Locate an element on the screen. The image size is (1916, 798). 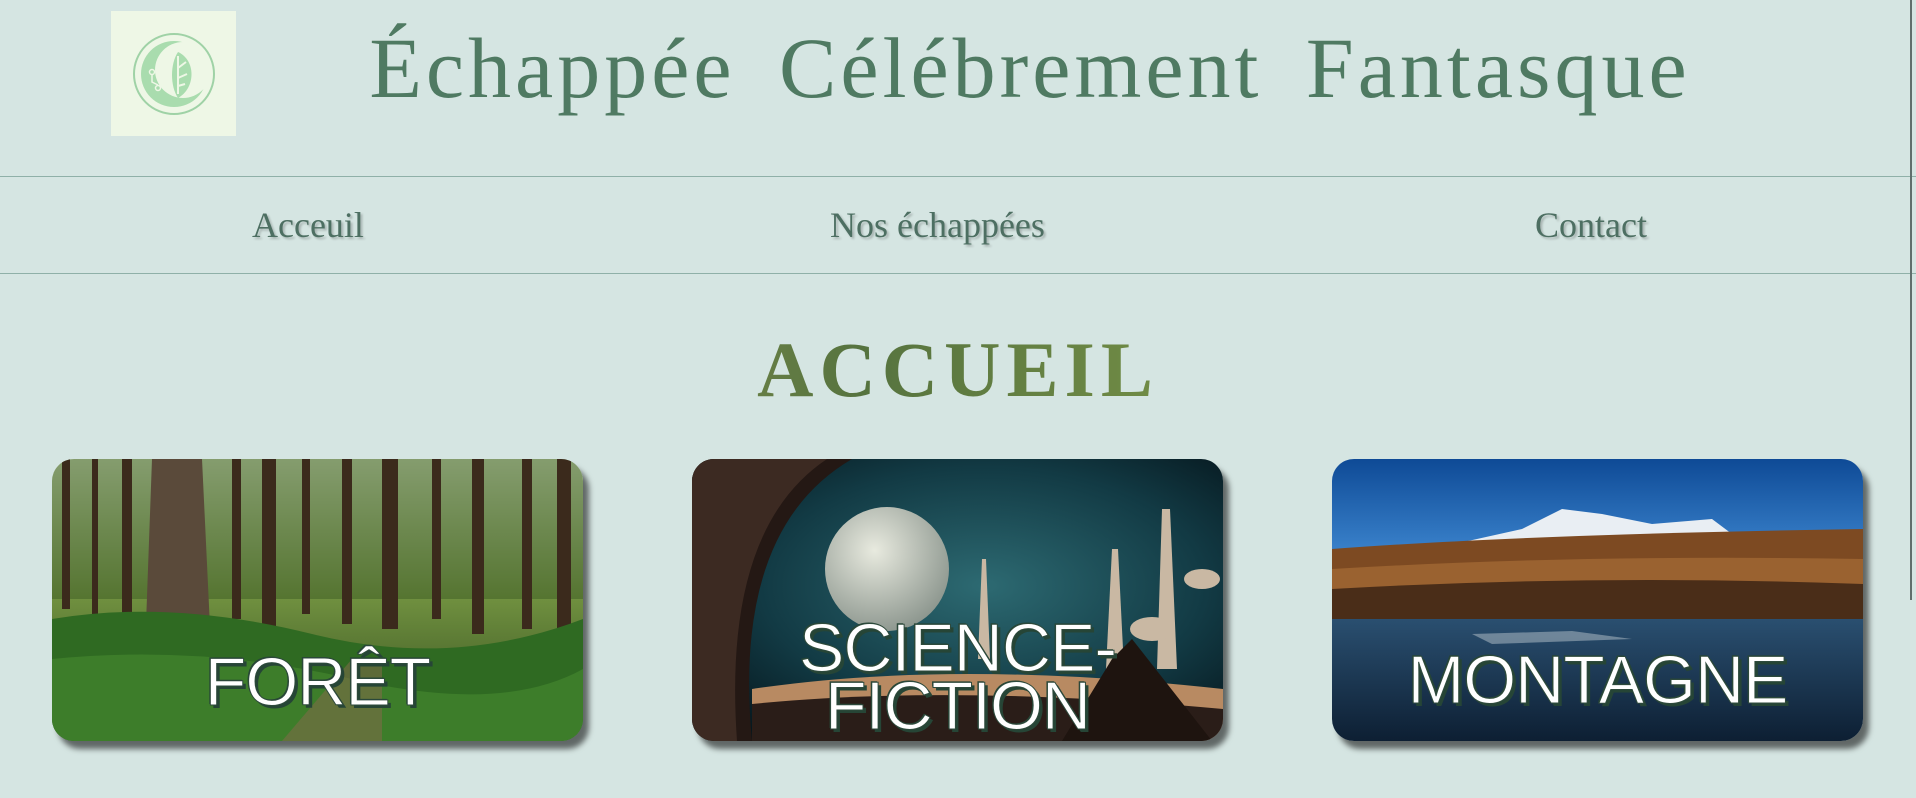
card-label-montagne: MONTAGNE is located at coordinates (1598, 680).